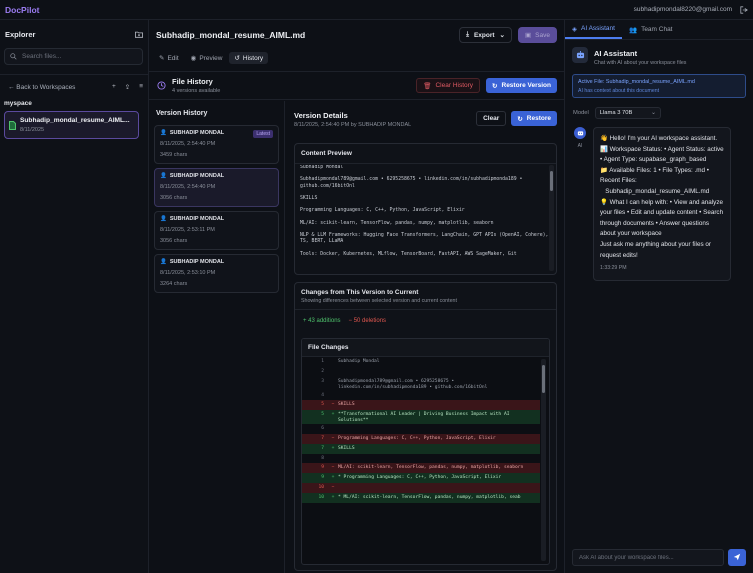  I want to click on bot-icon, so click(580, 55).